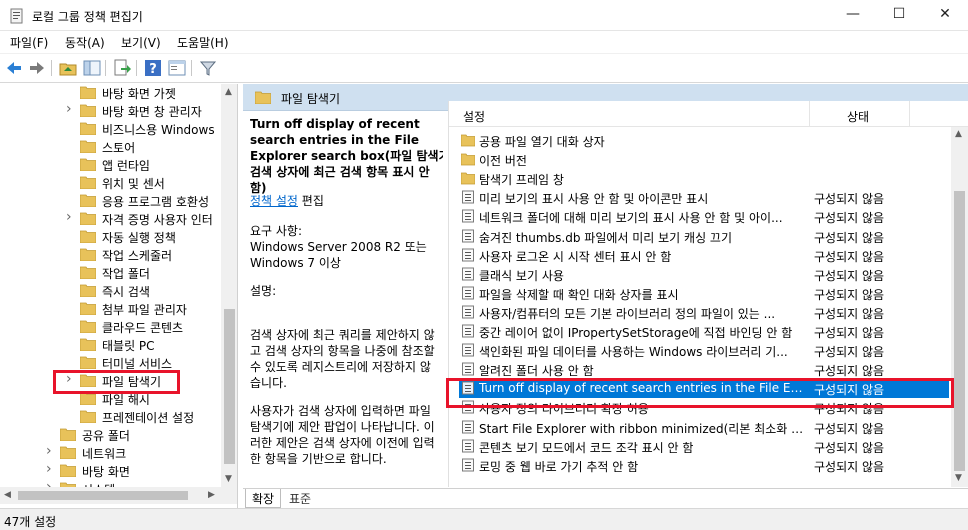  I want to click on forward-arrow-icon, so click(37, 68).